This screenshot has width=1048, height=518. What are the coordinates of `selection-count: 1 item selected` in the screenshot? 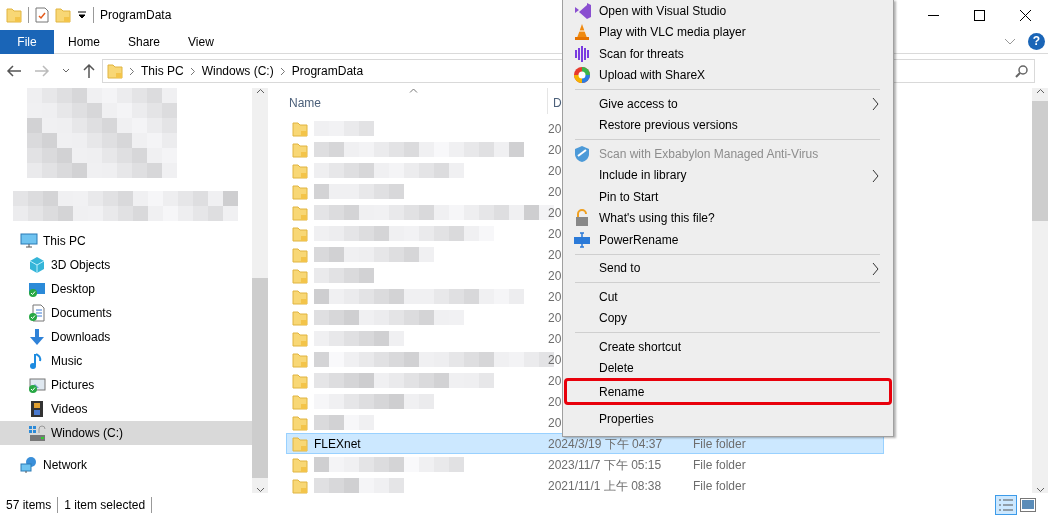 It's located at (105, 505).